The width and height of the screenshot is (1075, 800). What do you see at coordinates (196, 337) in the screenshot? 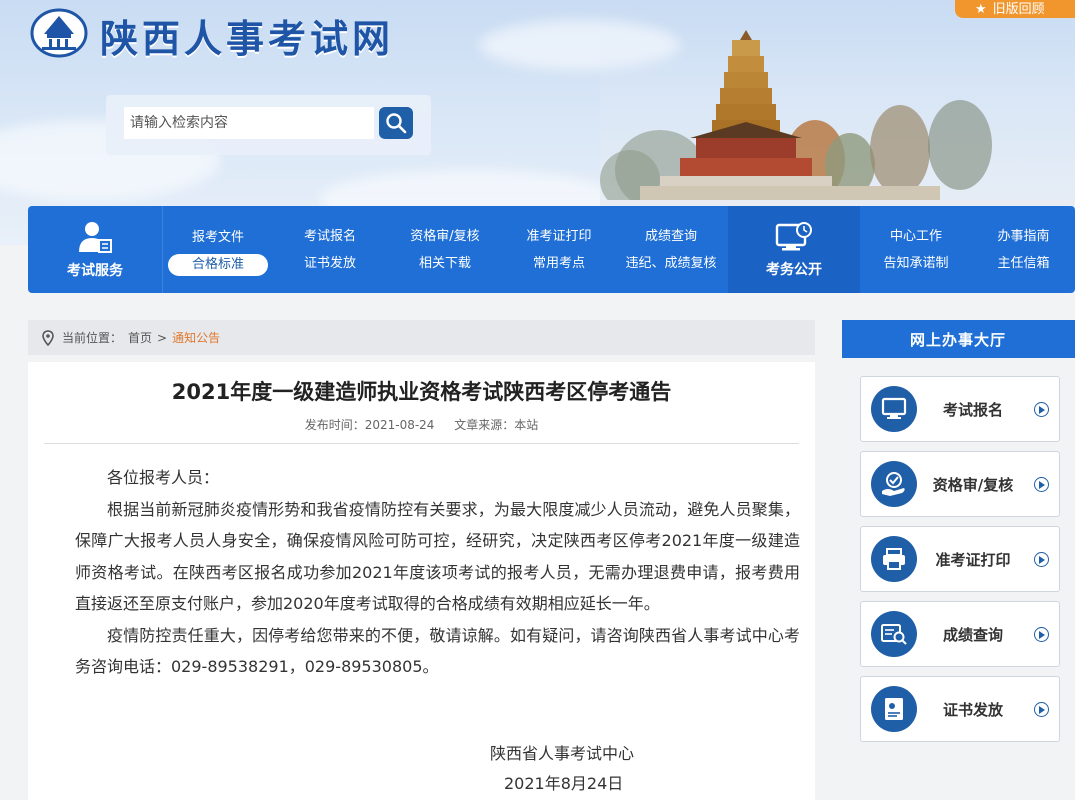
I see `breadcrumb-current: 通知公告` at bounding box center [196, 337].